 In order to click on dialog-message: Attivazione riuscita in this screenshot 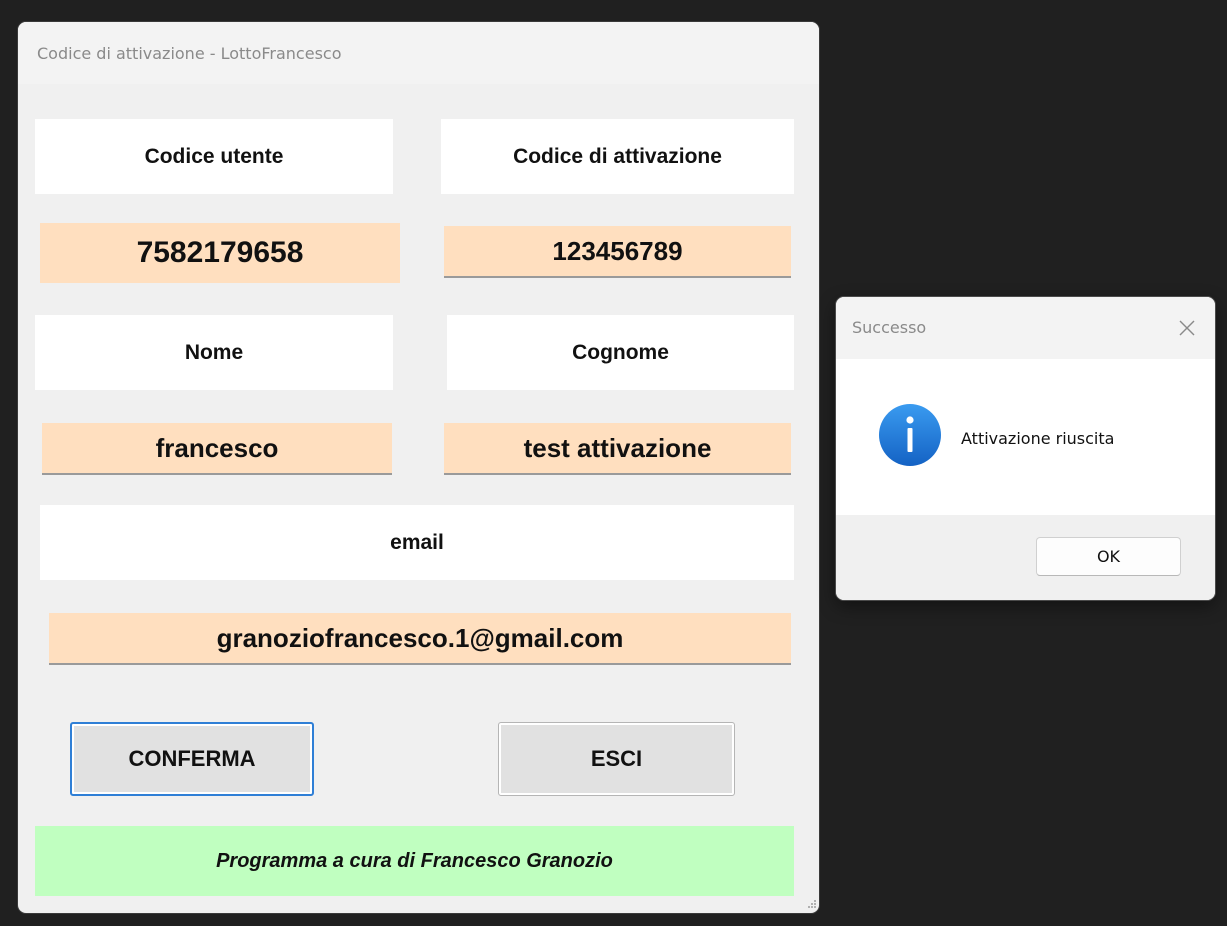, I will do `click(1038, 438)`.